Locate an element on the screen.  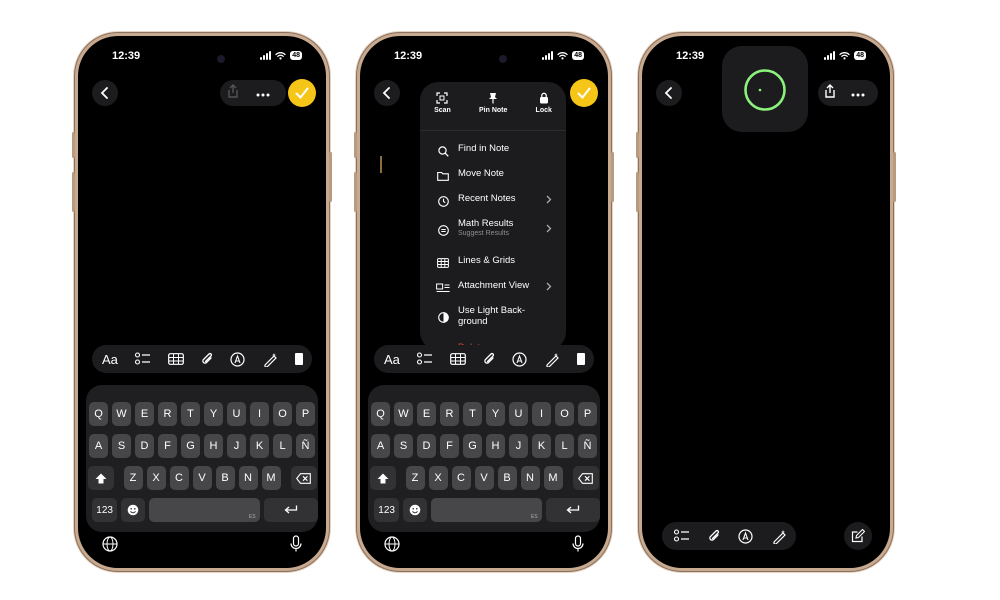
menu-item-recent-notes: Recent Notes is located at coordinates (493, 205).